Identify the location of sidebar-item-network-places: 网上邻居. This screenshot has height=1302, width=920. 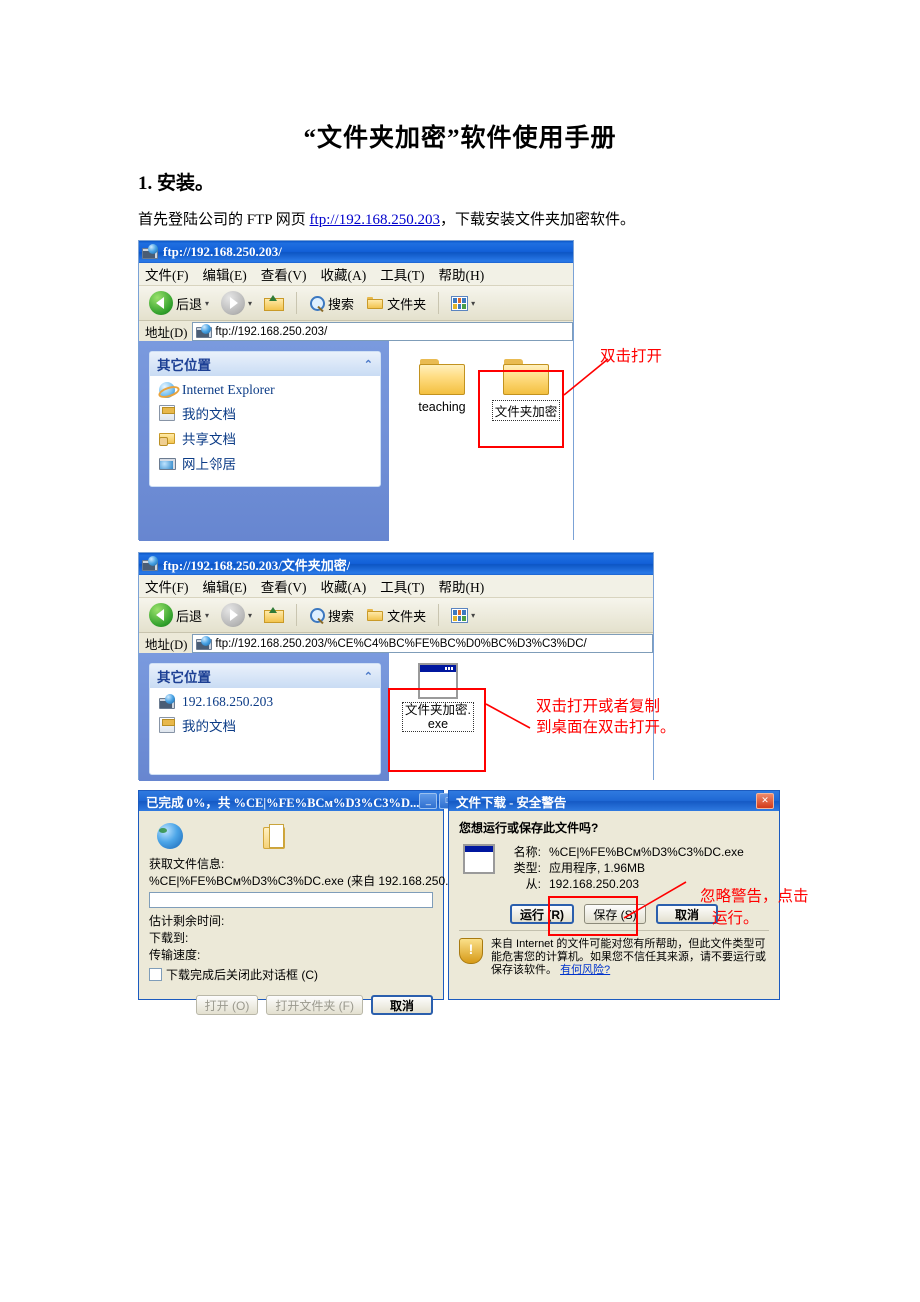
(266, 463).